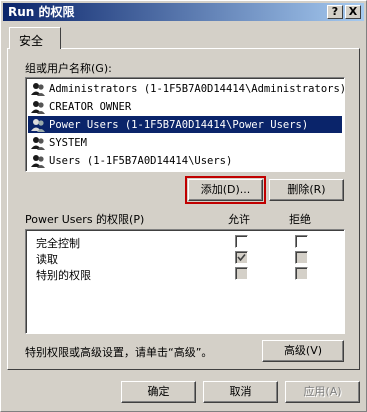 The height and width of the screenshot is (412, 367). I want to click on check-mark-icon, so click(241, 257).